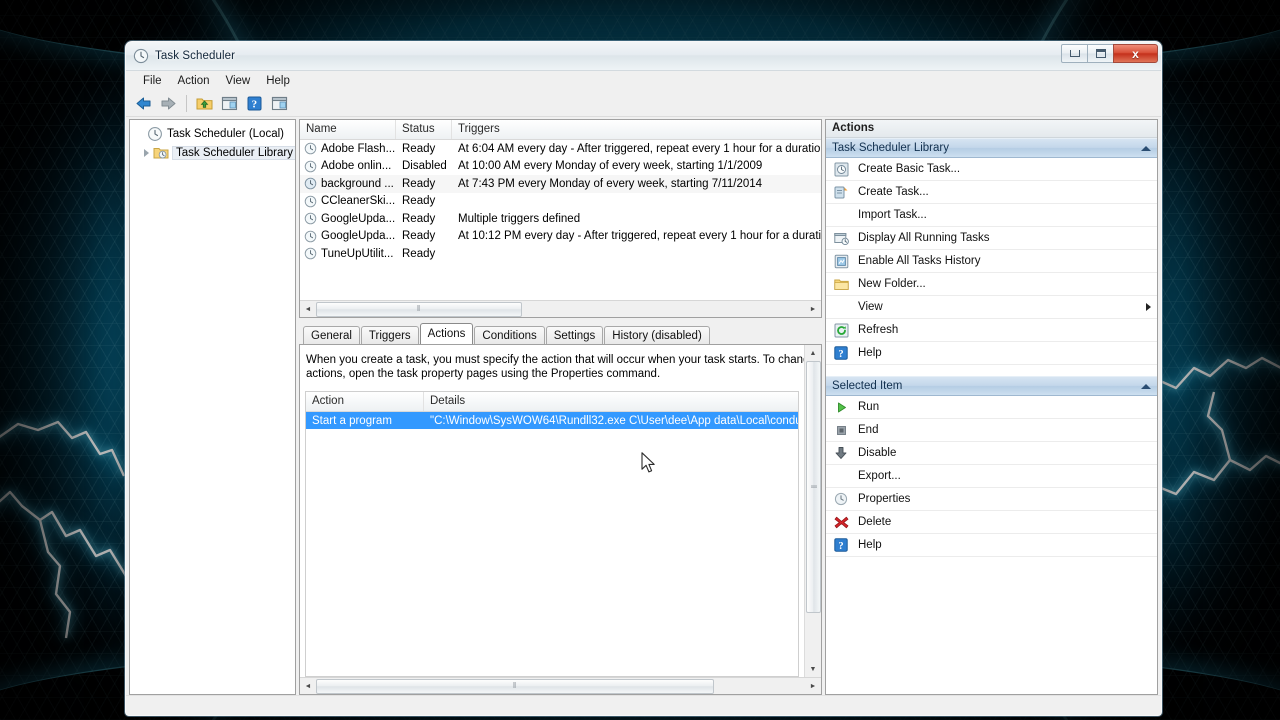 This screenshot has width=1280, height=720. I want to click on scroll-down-arrow: ▼, so click(813, 669).